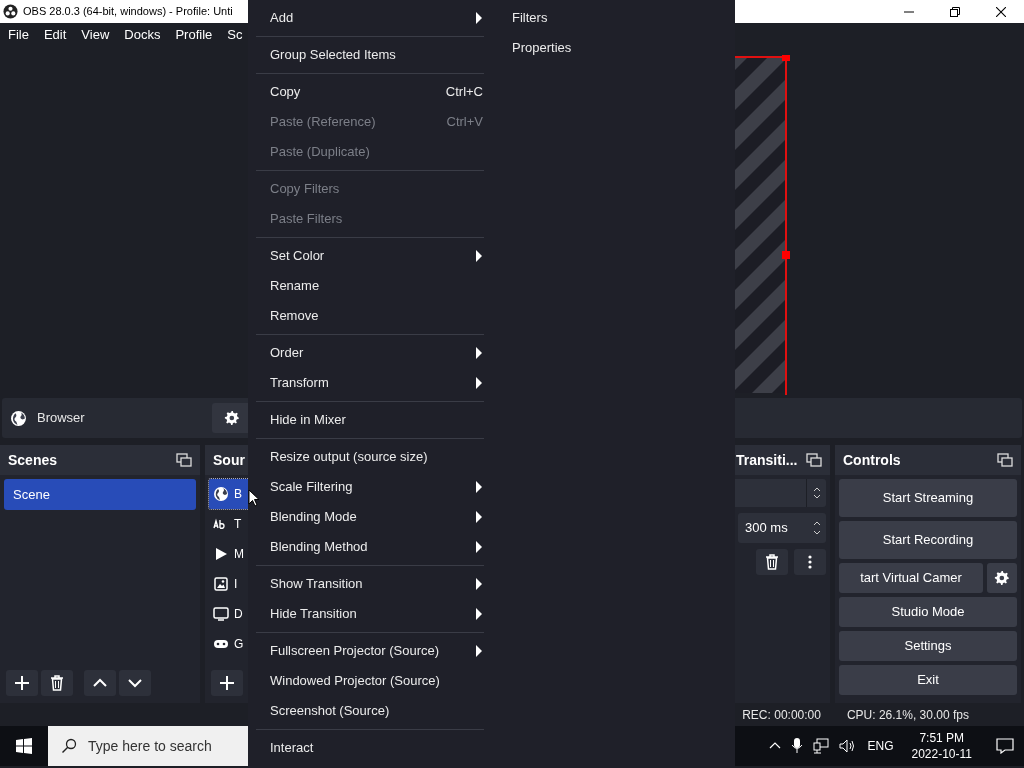  What do you see at coordinates (465, 122) in the screenshot?
I see `shortcut-text: Ctrl+V` at bounding box center [465, 122].